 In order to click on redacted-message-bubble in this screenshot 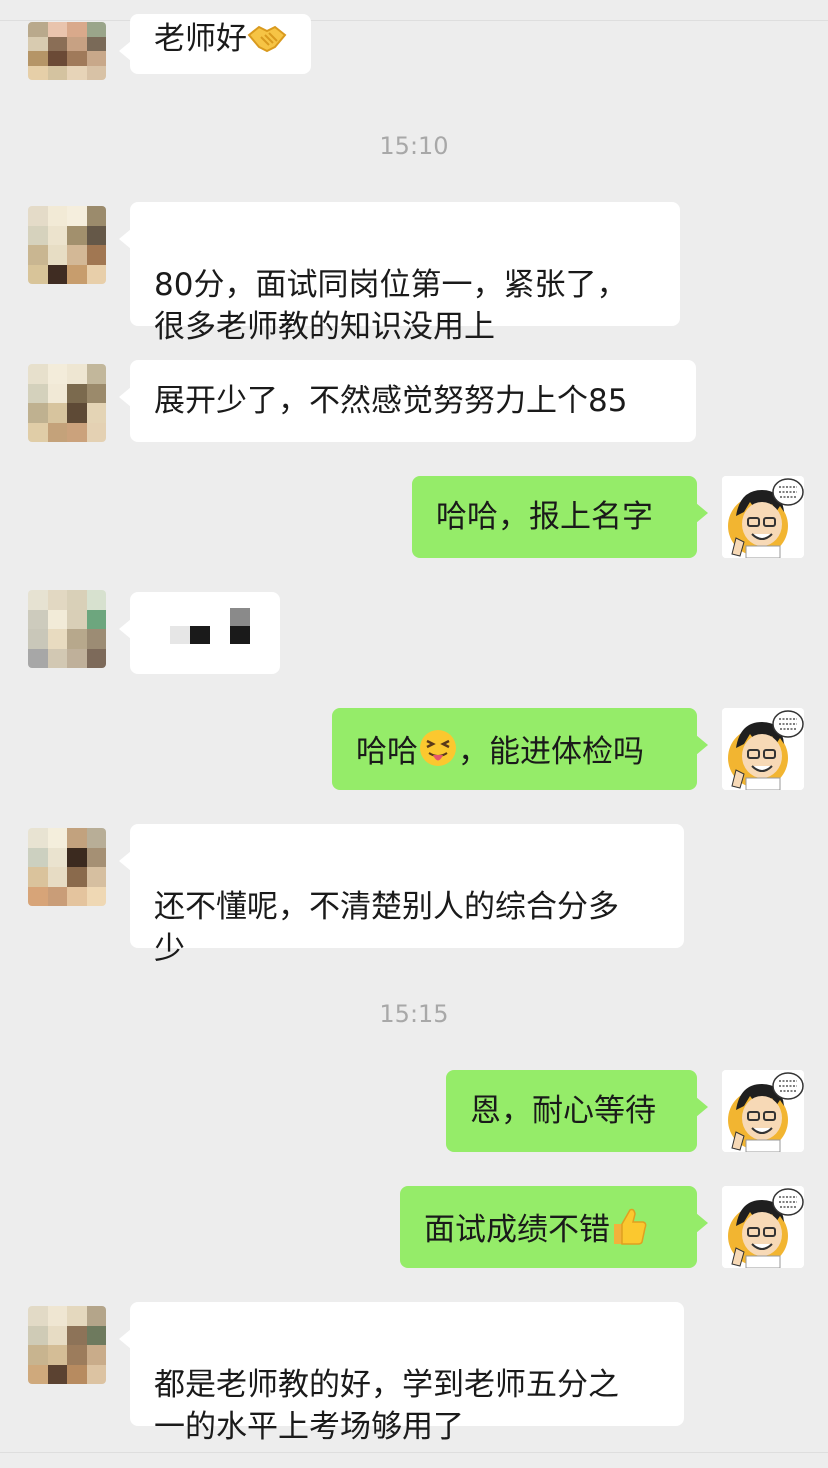, I will do `click(199, 633)`.